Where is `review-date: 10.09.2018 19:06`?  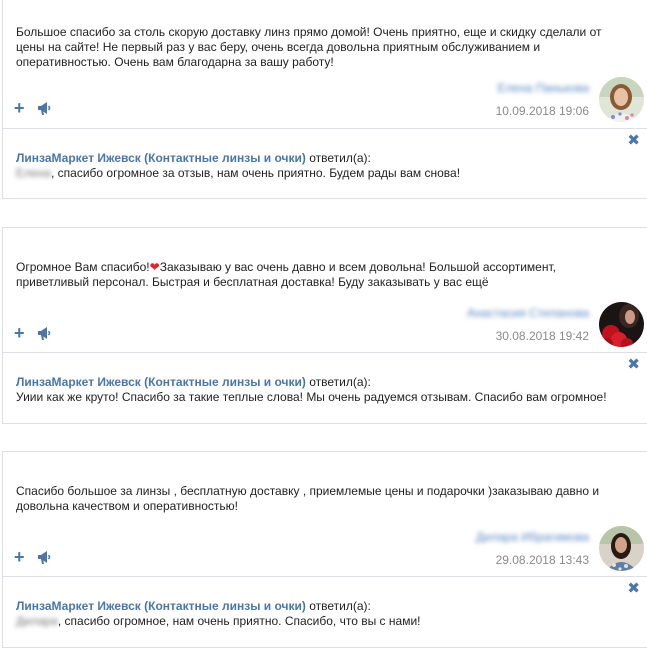 review-date: 10.09.2018 19:06 is located at coordinates (542, 111).